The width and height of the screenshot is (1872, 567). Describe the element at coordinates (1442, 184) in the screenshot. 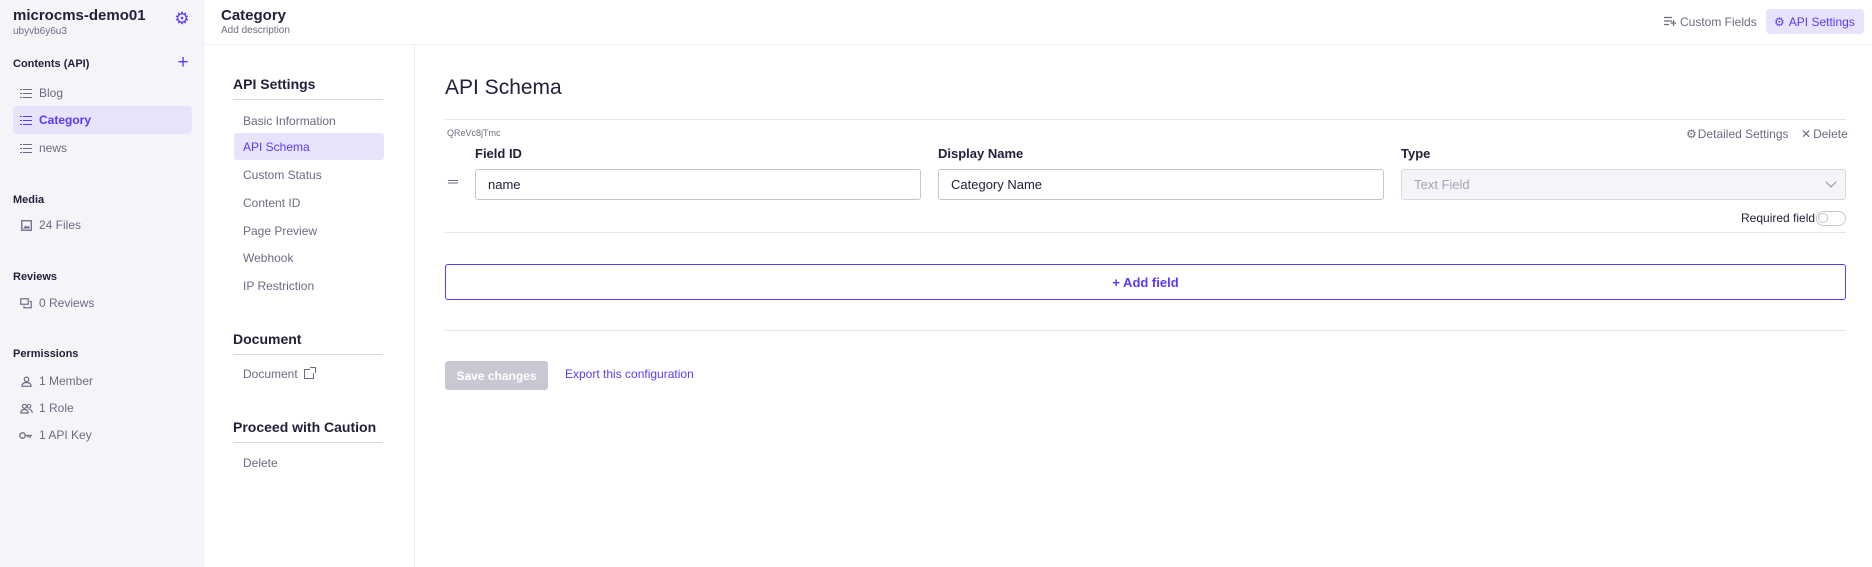

I see `type-select-value: Text Field` at that location.